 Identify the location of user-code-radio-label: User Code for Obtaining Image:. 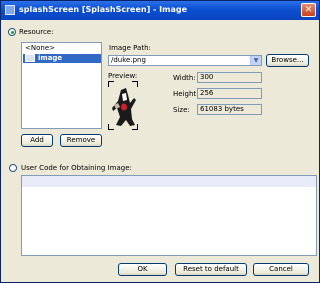
(76, 168).